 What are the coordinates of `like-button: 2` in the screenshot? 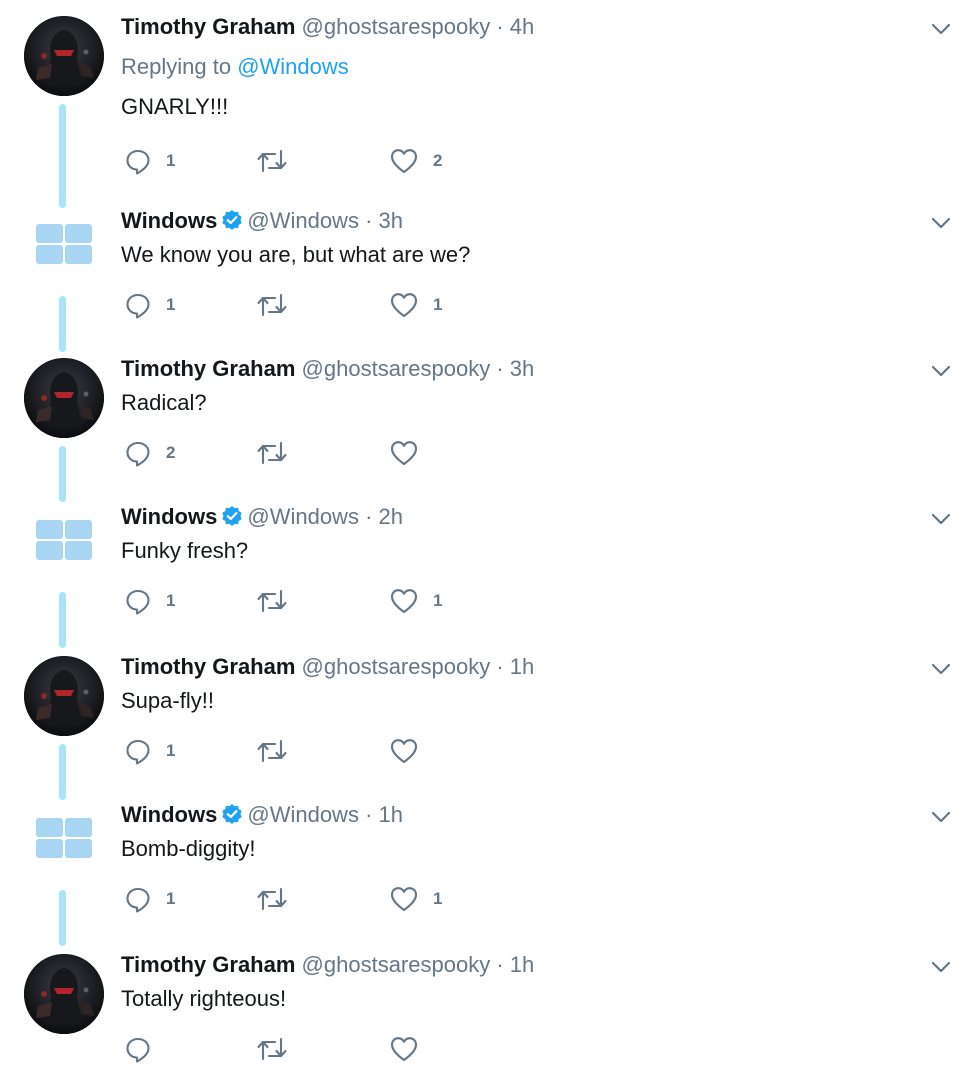 It's located at (415, 161).